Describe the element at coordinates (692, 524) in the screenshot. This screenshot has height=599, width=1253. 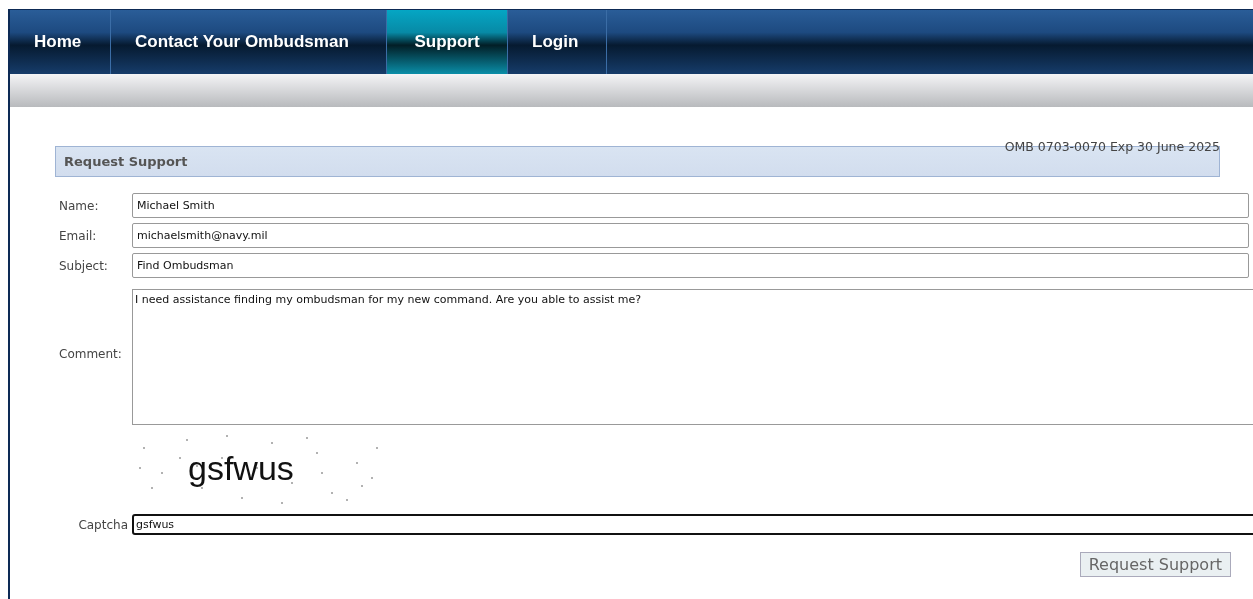
I see `captcha-field: gsfwus` at that location.